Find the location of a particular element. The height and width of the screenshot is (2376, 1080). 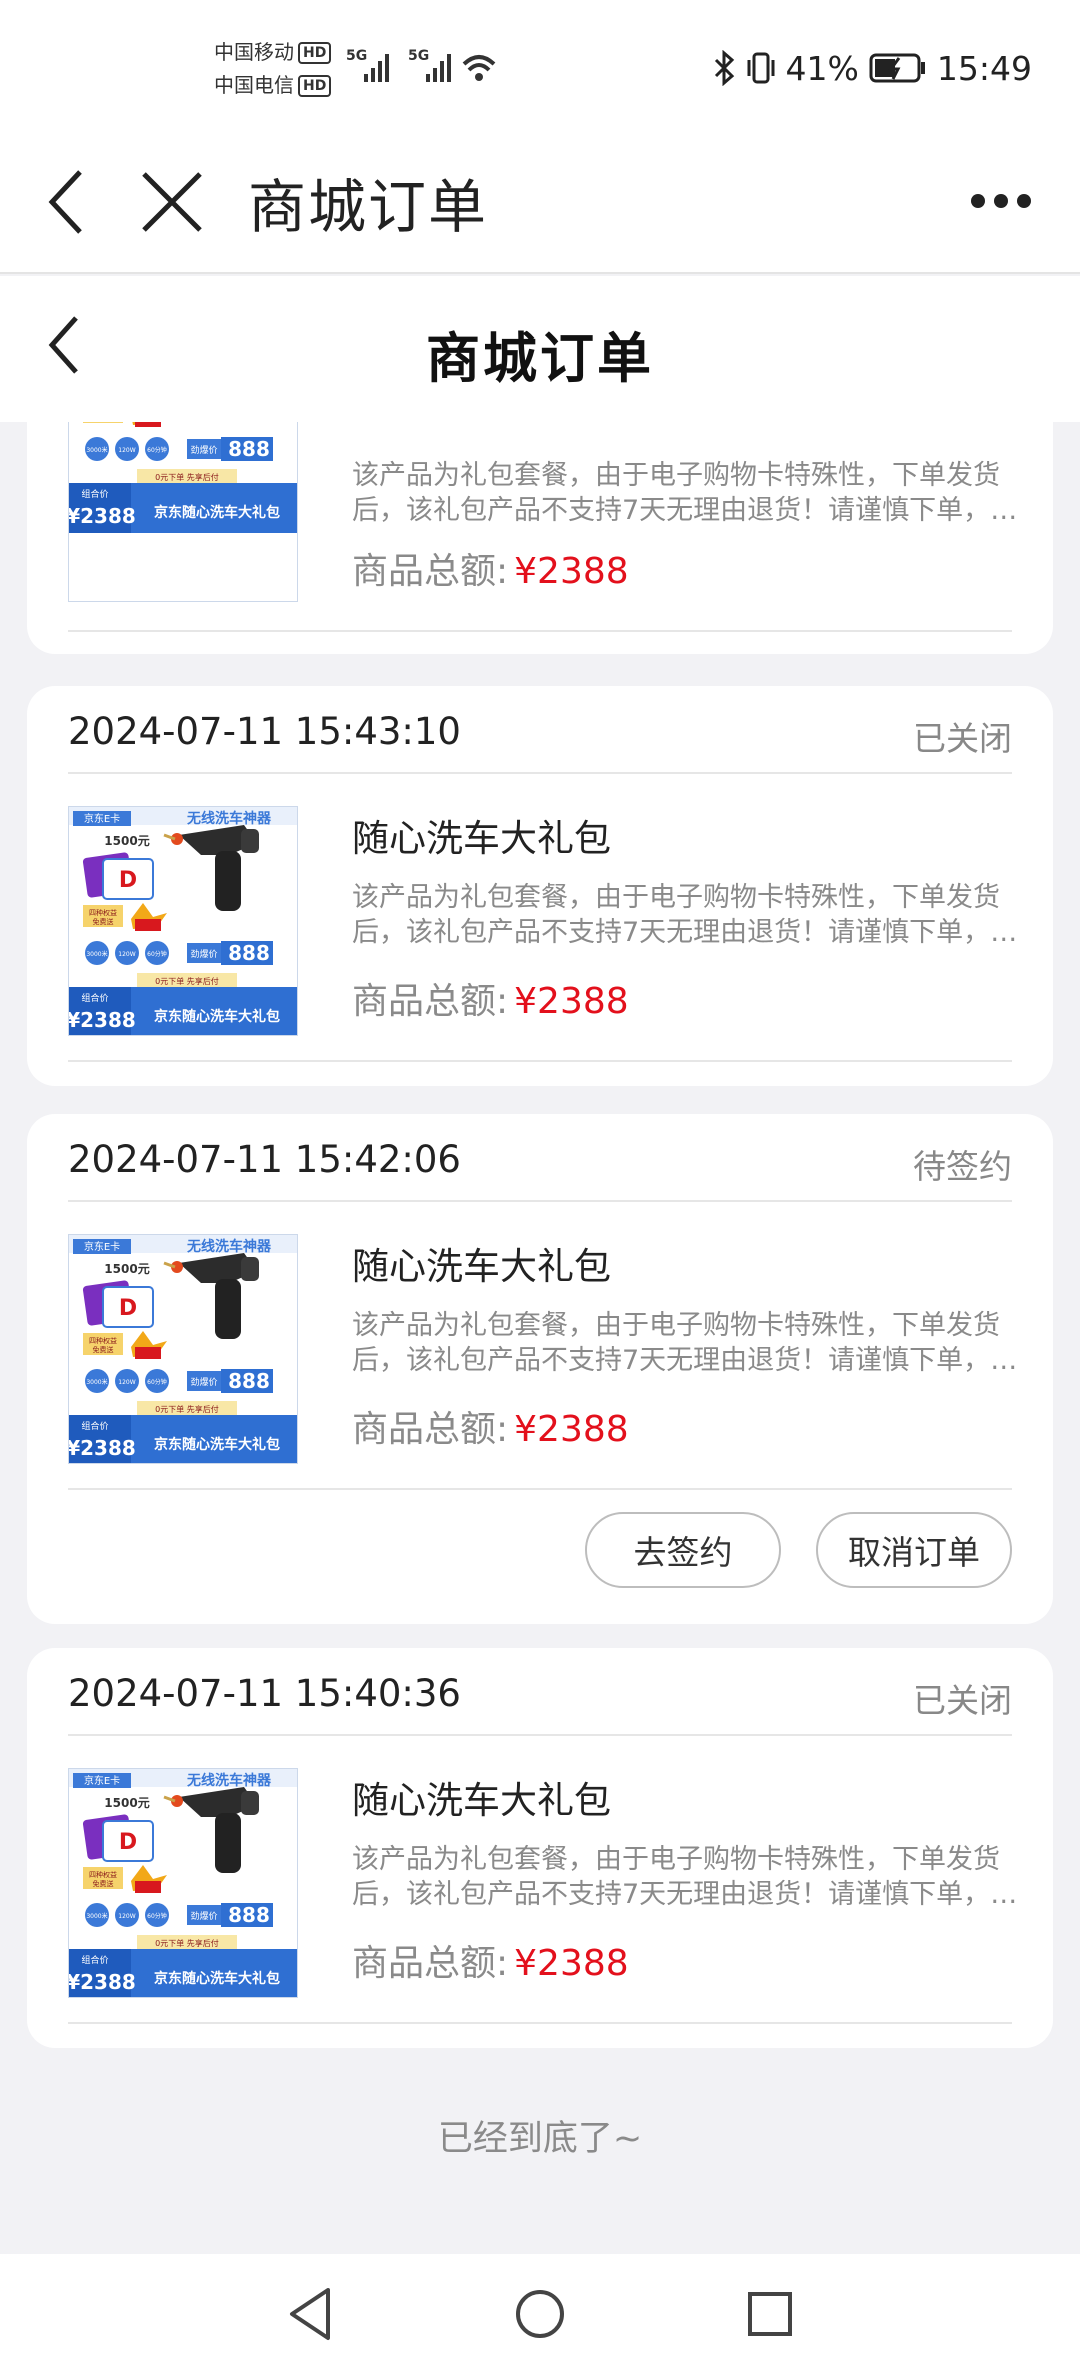

net-label-2: 5G is located at coordinates (418, 56).